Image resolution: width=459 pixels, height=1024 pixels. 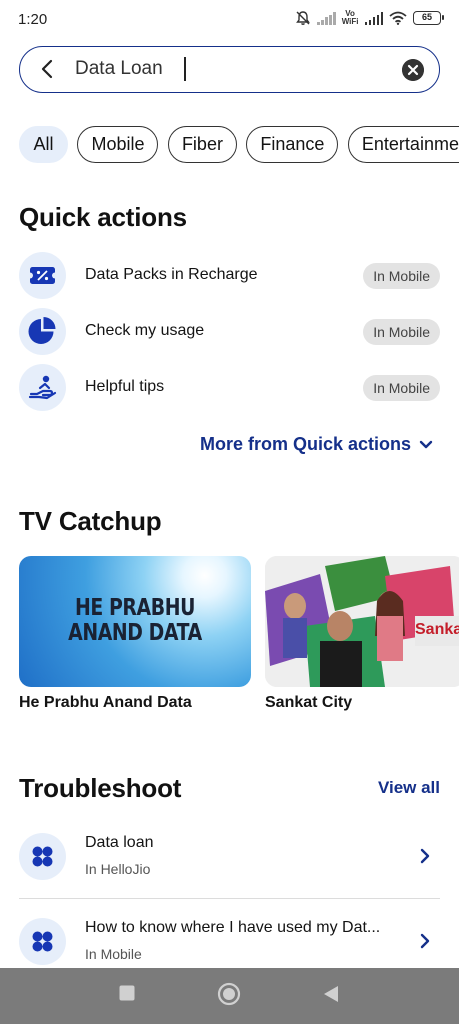 I want to click on clear-icon, so click(x=413, y=70).